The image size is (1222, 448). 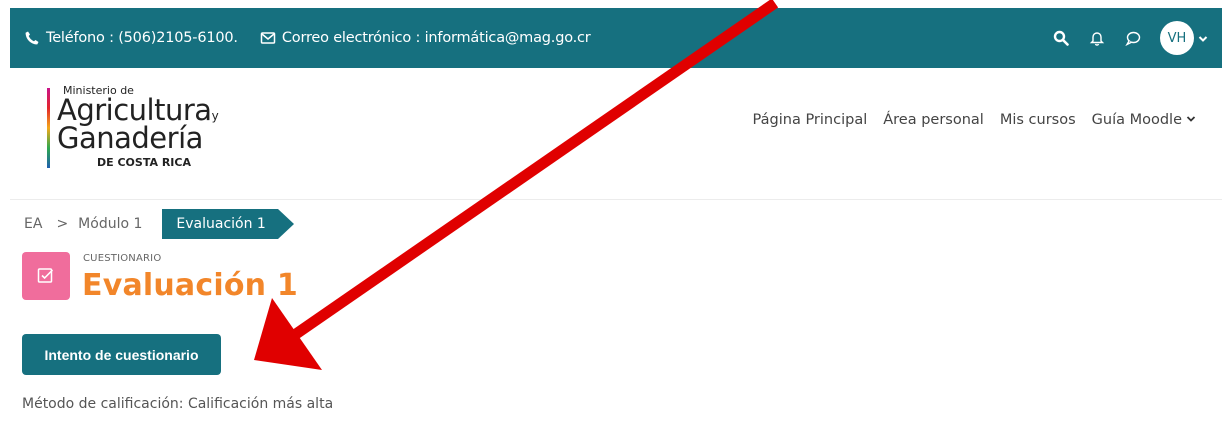 What do you see at coordinates (142, 38) in the screenshot?
I see `phone-text: Teléfono : (506)2105-6100.` at bounding box center [142, 38].